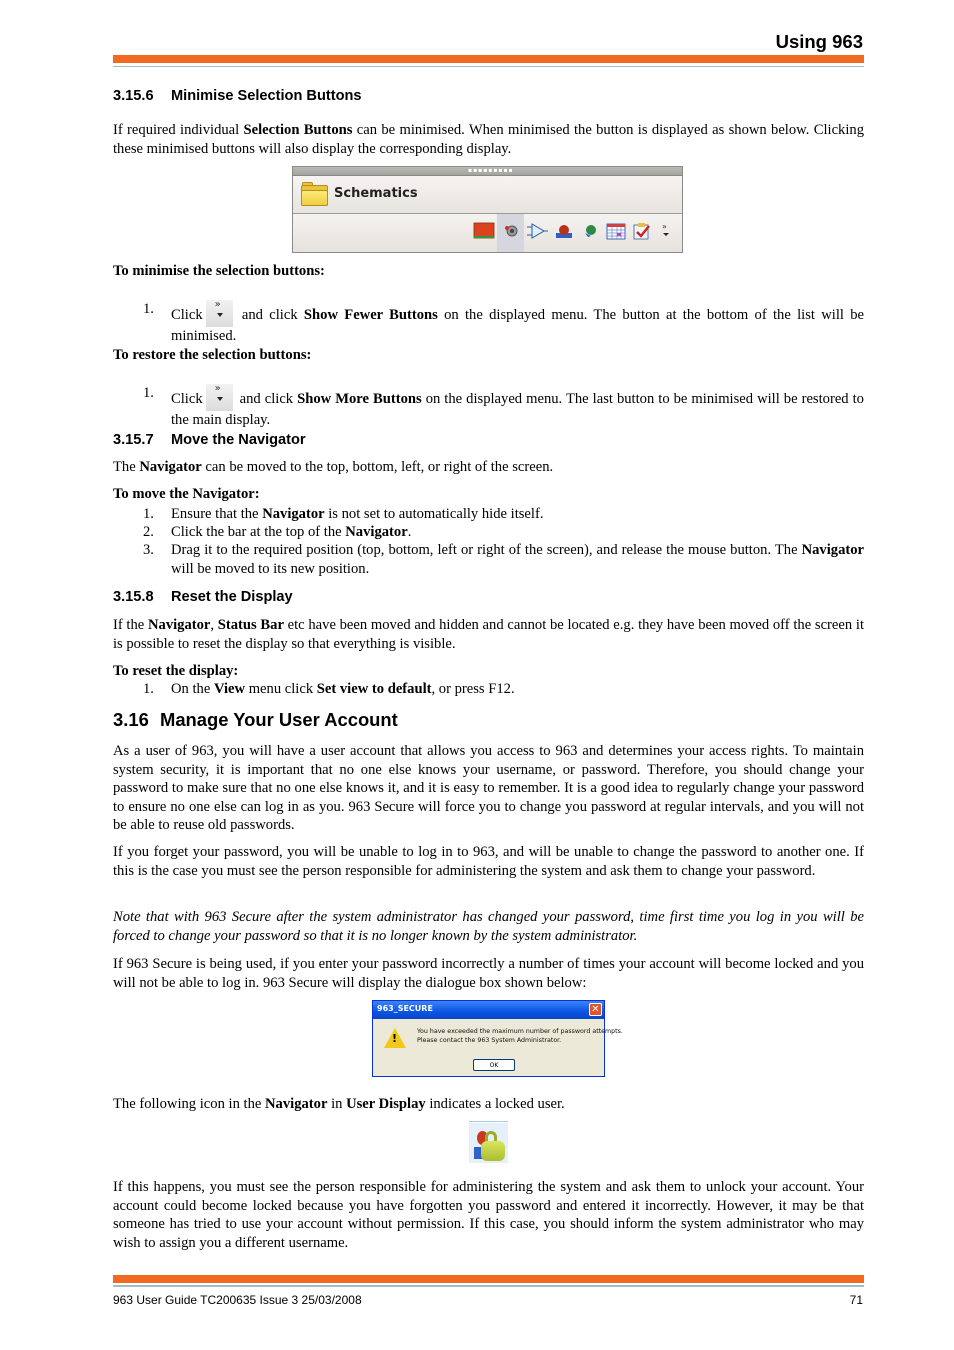  What do you see at coordinates (488, 1286) in the screenshot?
I see `footer-teal-rule` at bounding box center [488, 1286].